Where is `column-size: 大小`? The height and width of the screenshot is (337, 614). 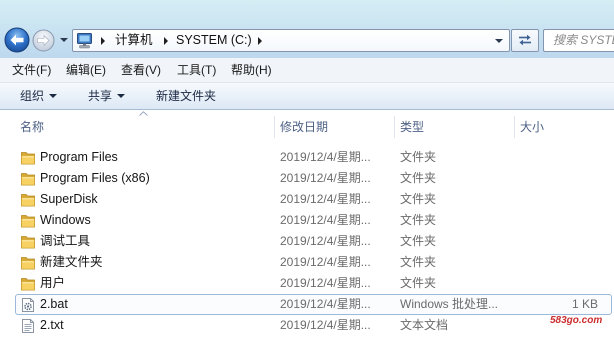
column-size: 大小 is located at coordinates (532, 127).